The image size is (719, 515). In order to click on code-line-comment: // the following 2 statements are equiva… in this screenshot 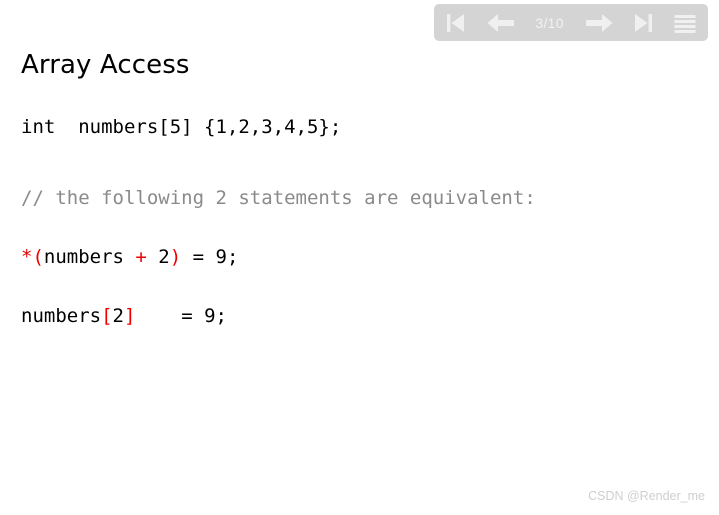, I will do `click(351, 199)`.